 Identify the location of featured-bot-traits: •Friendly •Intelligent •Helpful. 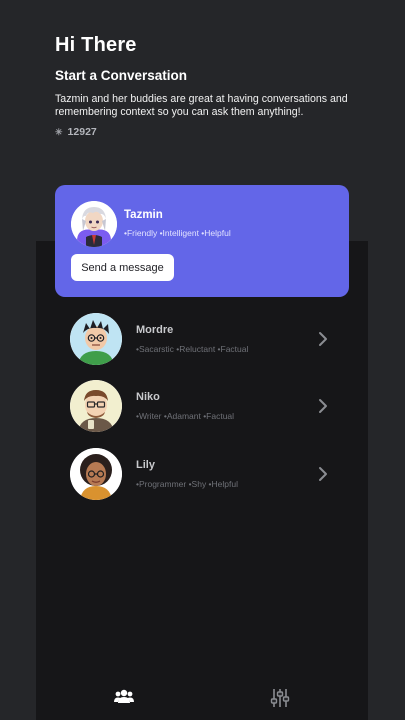
(177, 233).